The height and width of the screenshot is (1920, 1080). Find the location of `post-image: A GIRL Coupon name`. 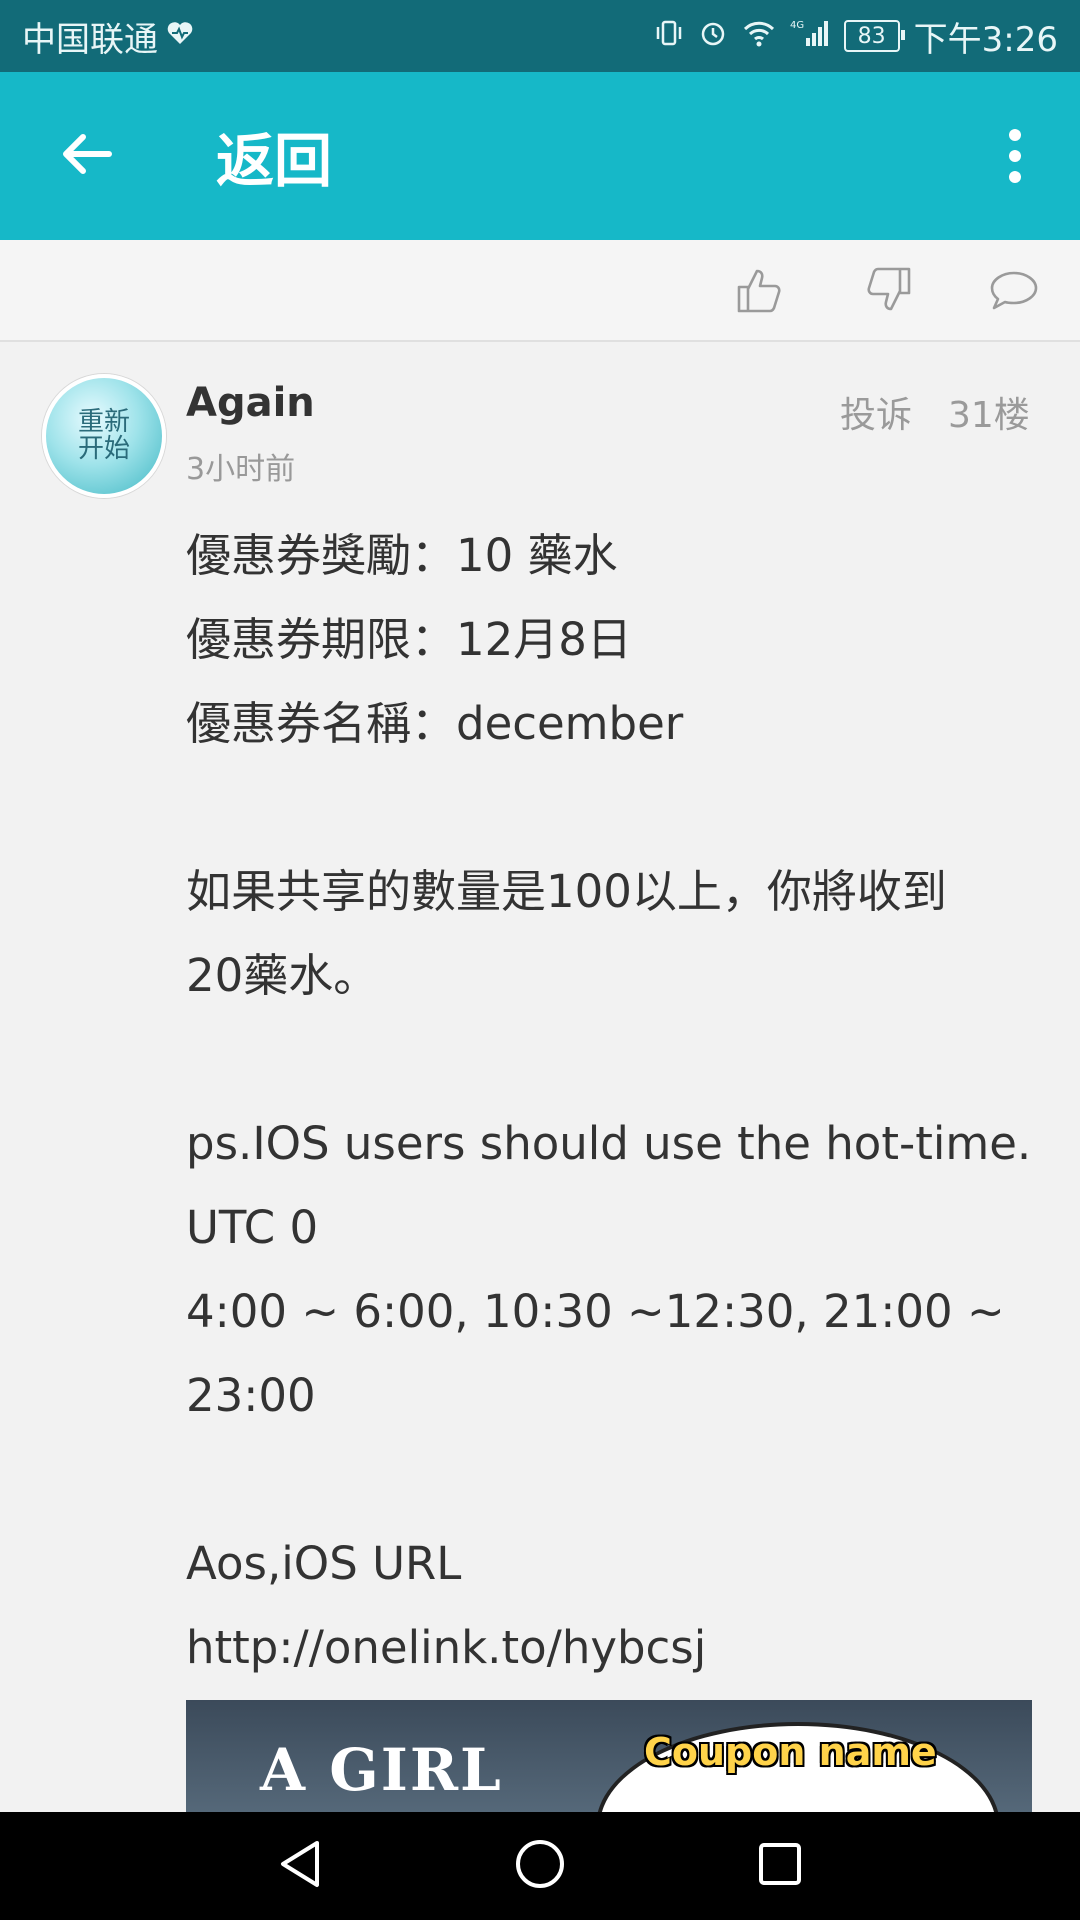

post-image: A GIRL Coupon name is located at coordinates (609, 1756).